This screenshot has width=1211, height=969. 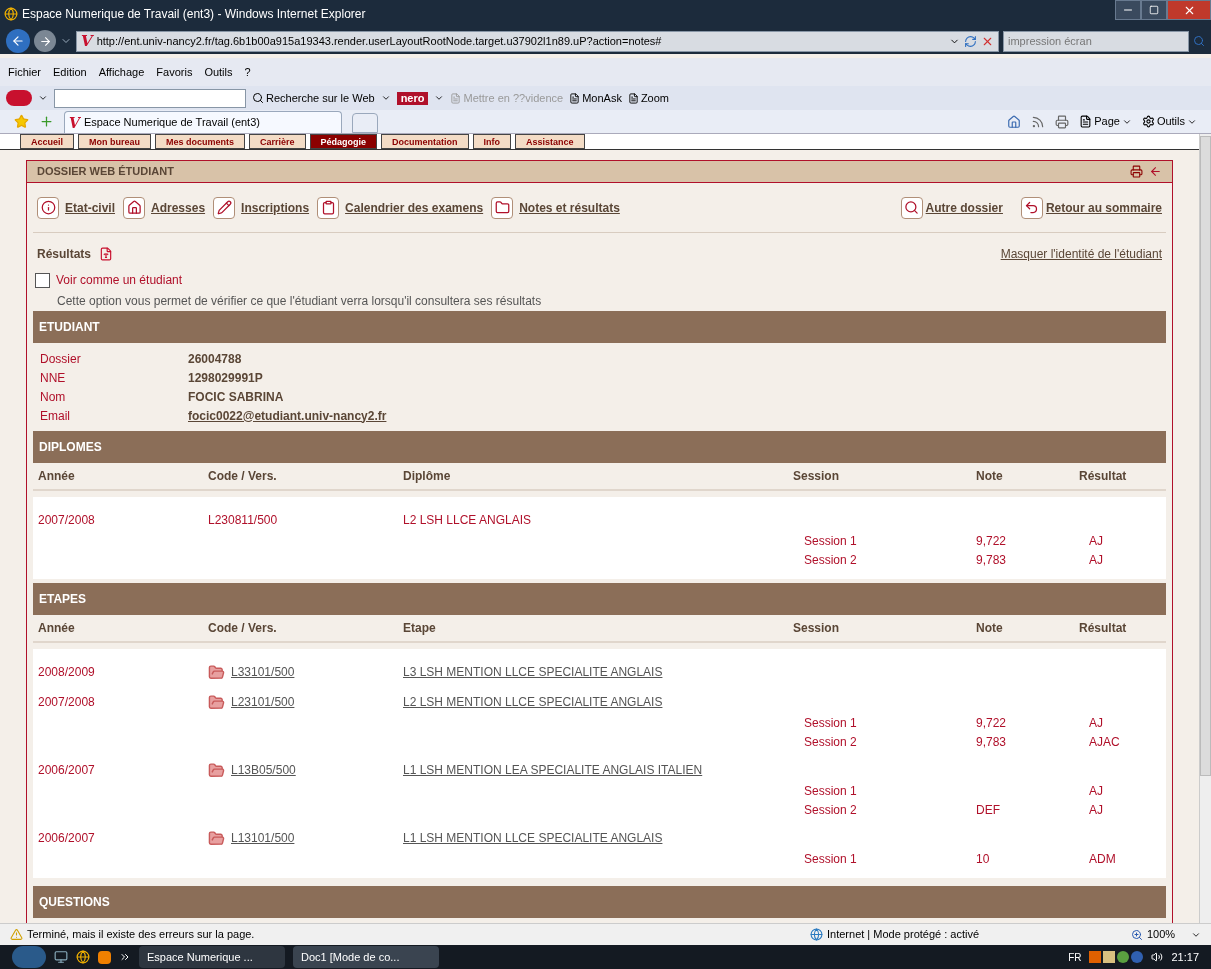 I want to click on code-link: L33101/500, so click(x=263, y=672).